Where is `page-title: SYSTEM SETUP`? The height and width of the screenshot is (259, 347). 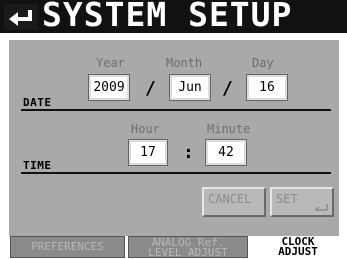
page-title: SYSTEM SETUP is located at coordinates (167, 17).